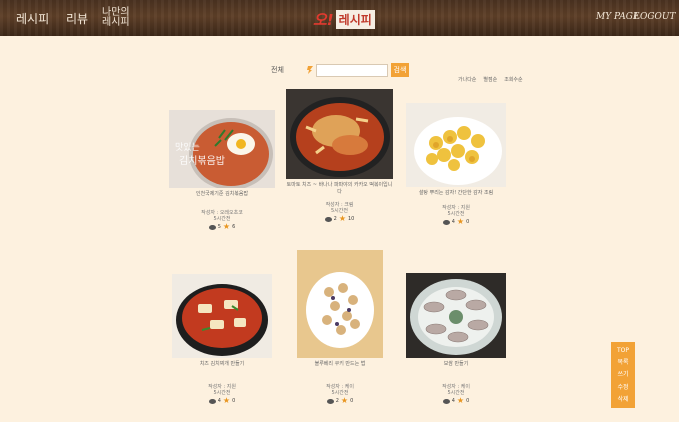 The height and width of the screenshot is (422, 679). Describe the element at coordinates (339, 189) in the screenshot. I see `recipe-title: 토마토 치즈 ~ 바나나 파파야의 카카오 떡볶이입니다` at that location.